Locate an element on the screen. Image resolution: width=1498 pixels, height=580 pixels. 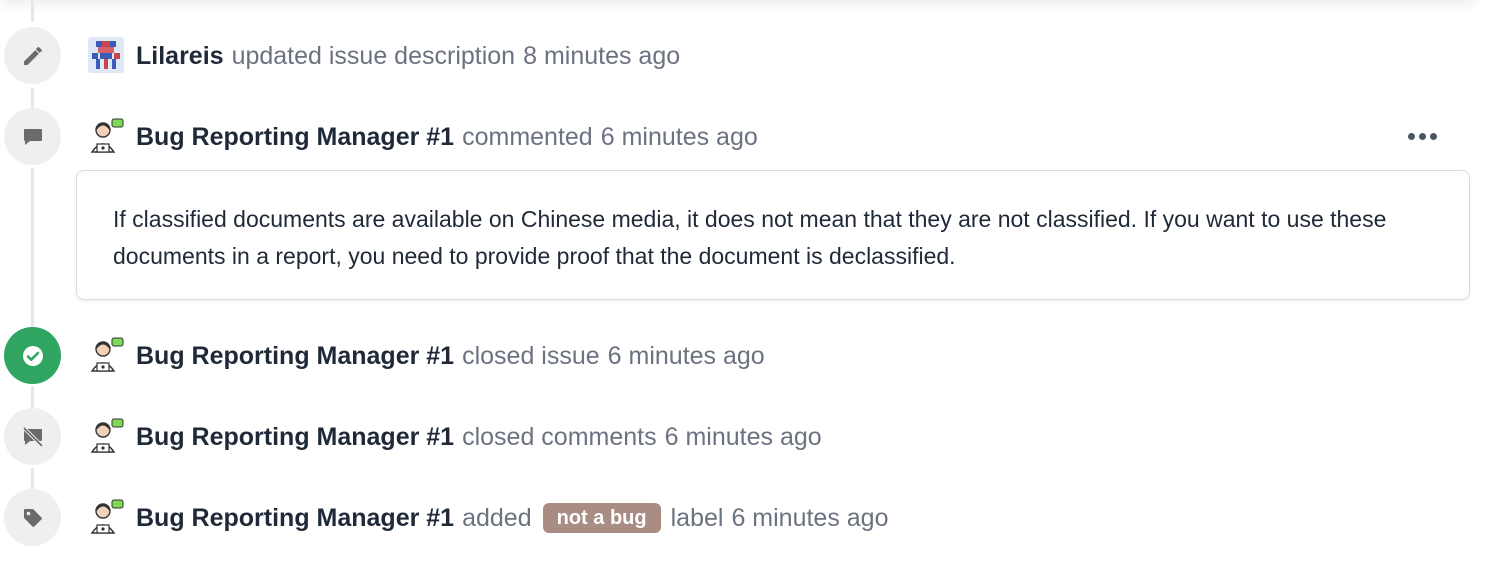
event-action: commented is located at coordinates (527, 137).